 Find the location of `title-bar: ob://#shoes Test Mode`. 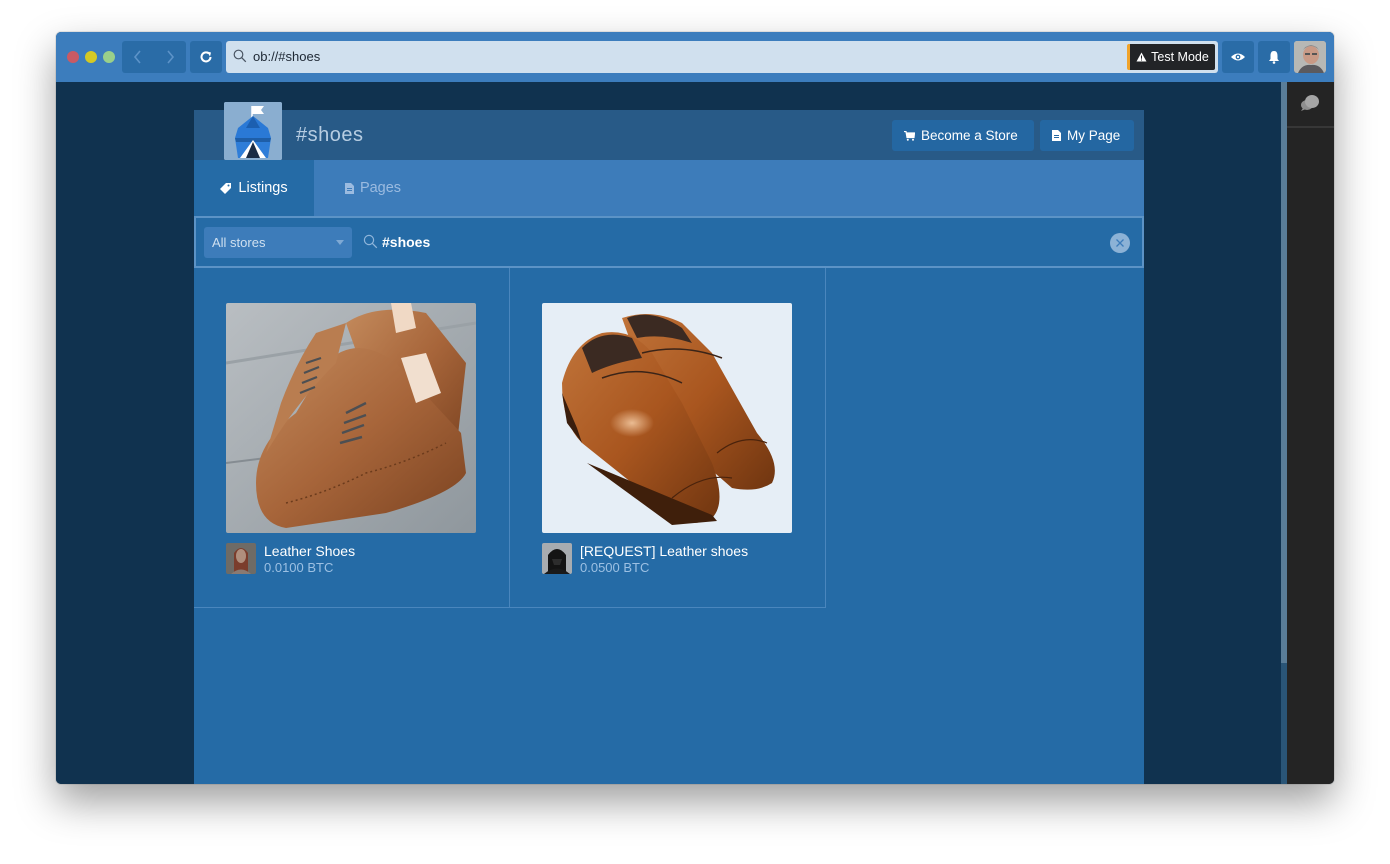

title-bar: ob://#shoes Test Mode is located at coordinates (695, 57).